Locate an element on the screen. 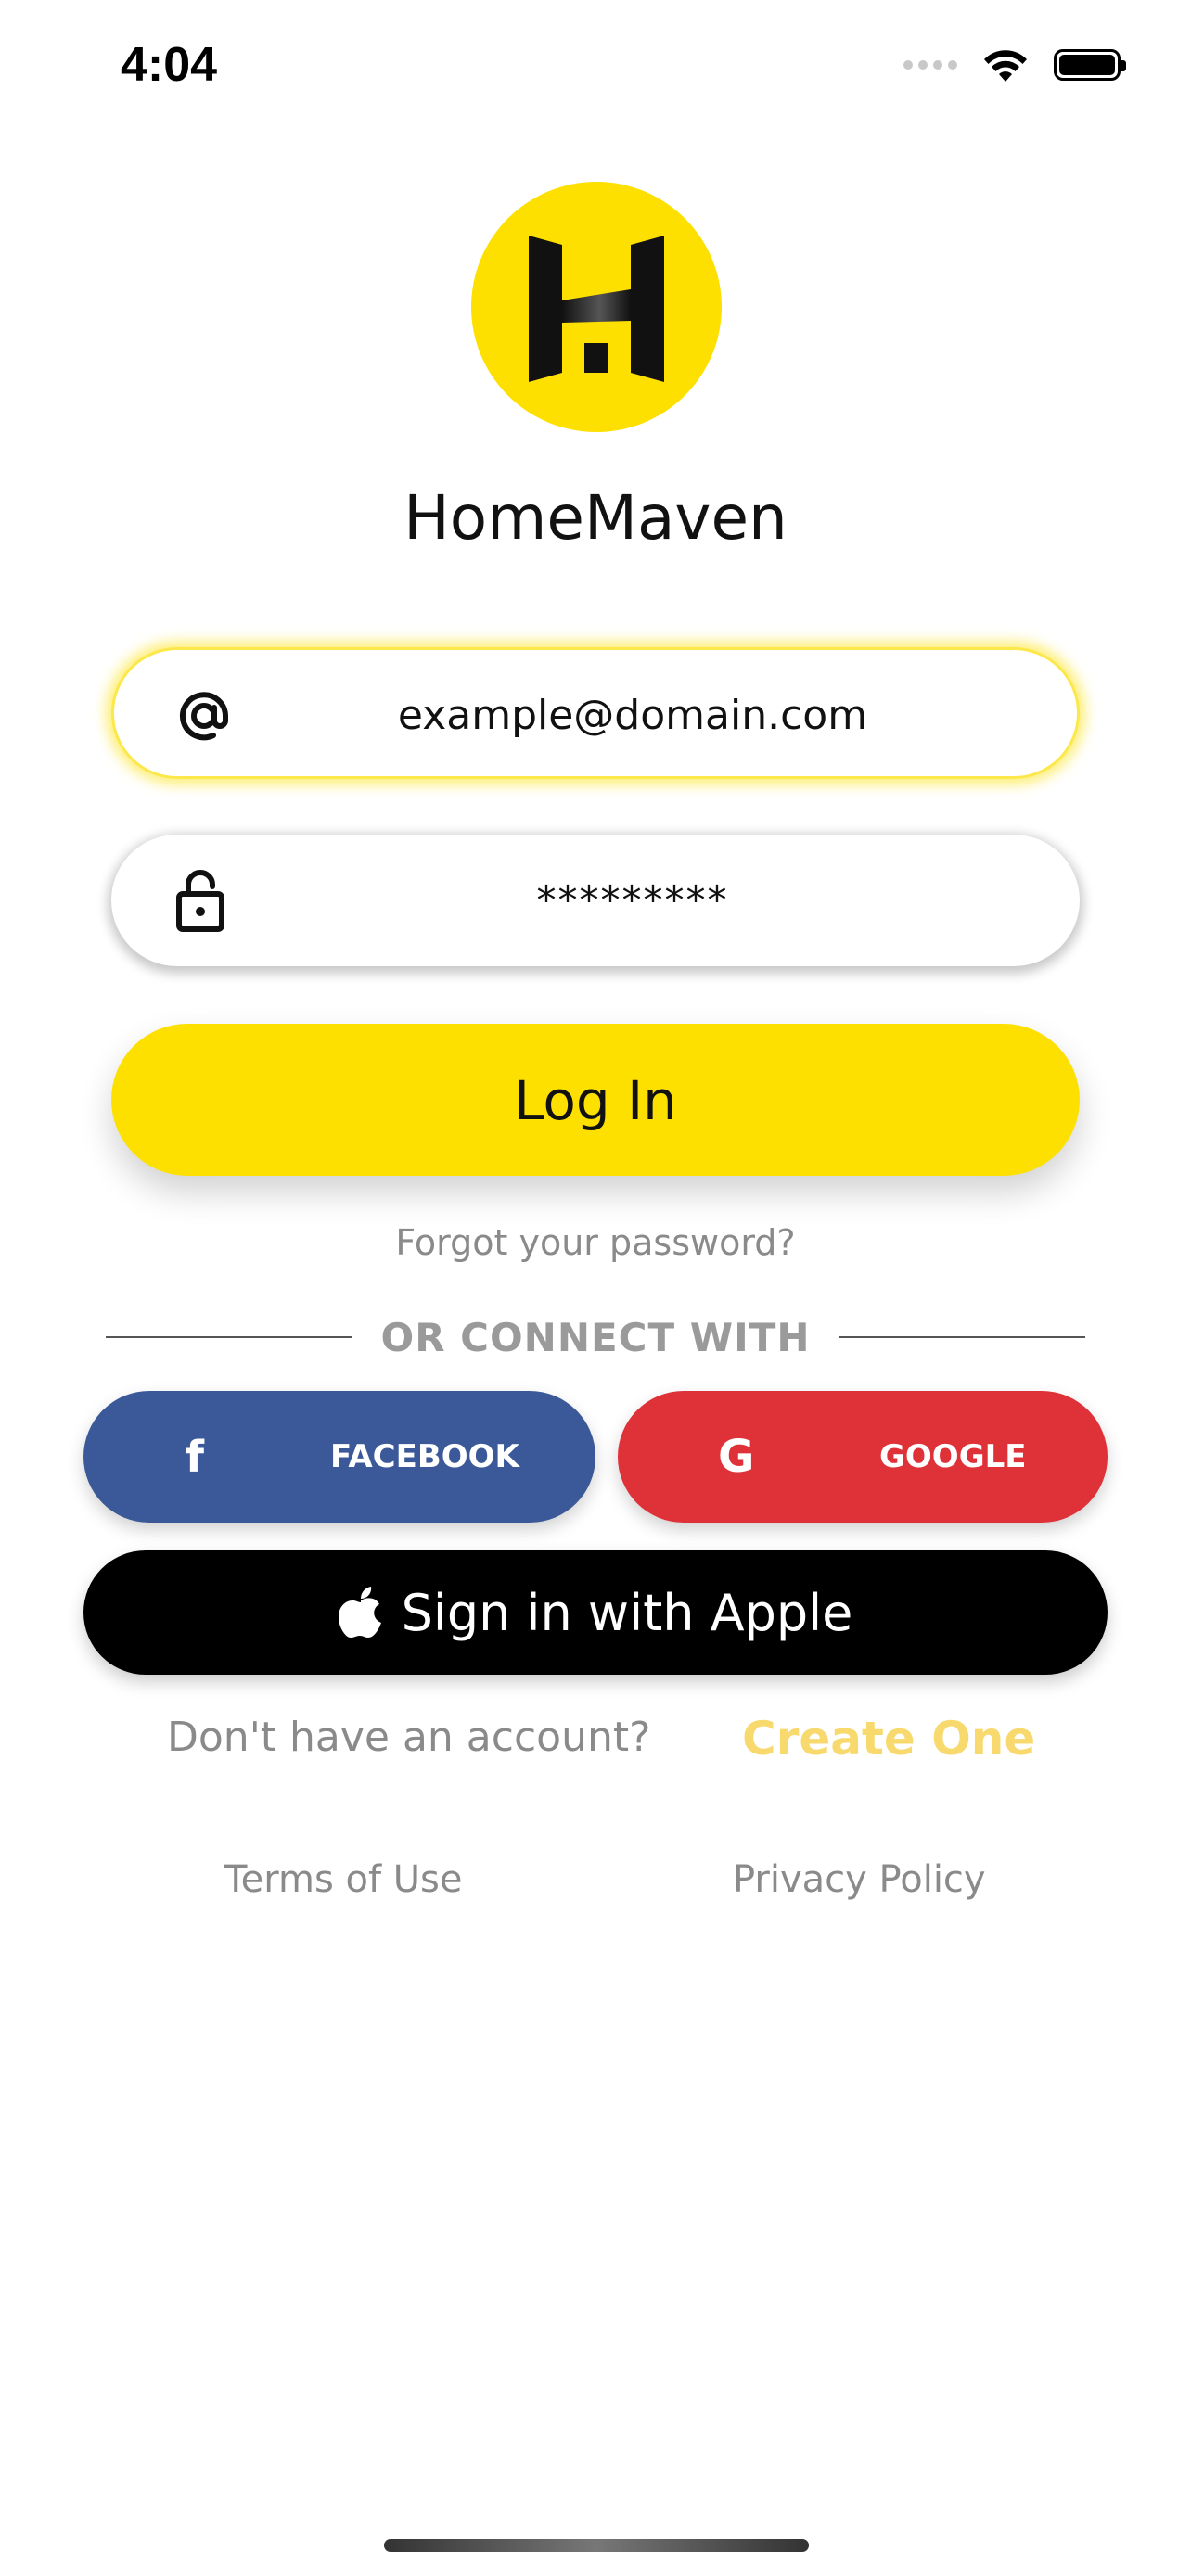 Image resolution: width=1191 pixels, height=2576 pixels. status-icons is located at coordinates (1014, 64).